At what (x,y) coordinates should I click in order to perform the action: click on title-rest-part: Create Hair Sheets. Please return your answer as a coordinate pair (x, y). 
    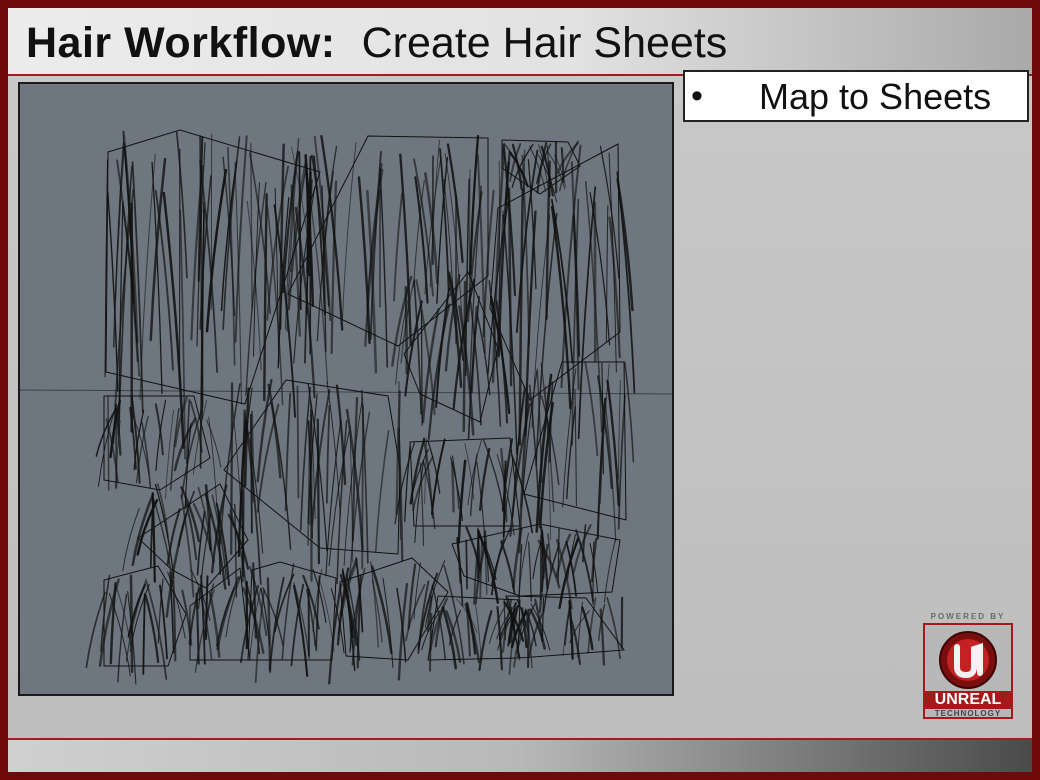
    Looking at the image, I should click on (544, 43).